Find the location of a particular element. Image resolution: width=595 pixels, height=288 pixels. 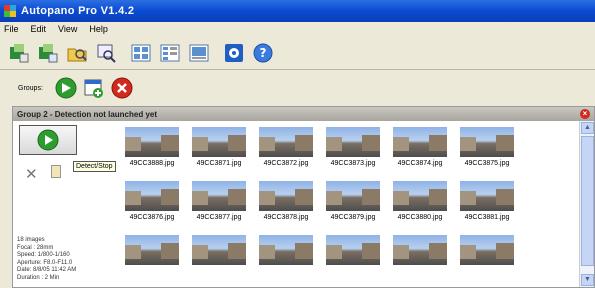

thumbnail-item: 49CC3880.jpg is located at coordinates (420, 201).